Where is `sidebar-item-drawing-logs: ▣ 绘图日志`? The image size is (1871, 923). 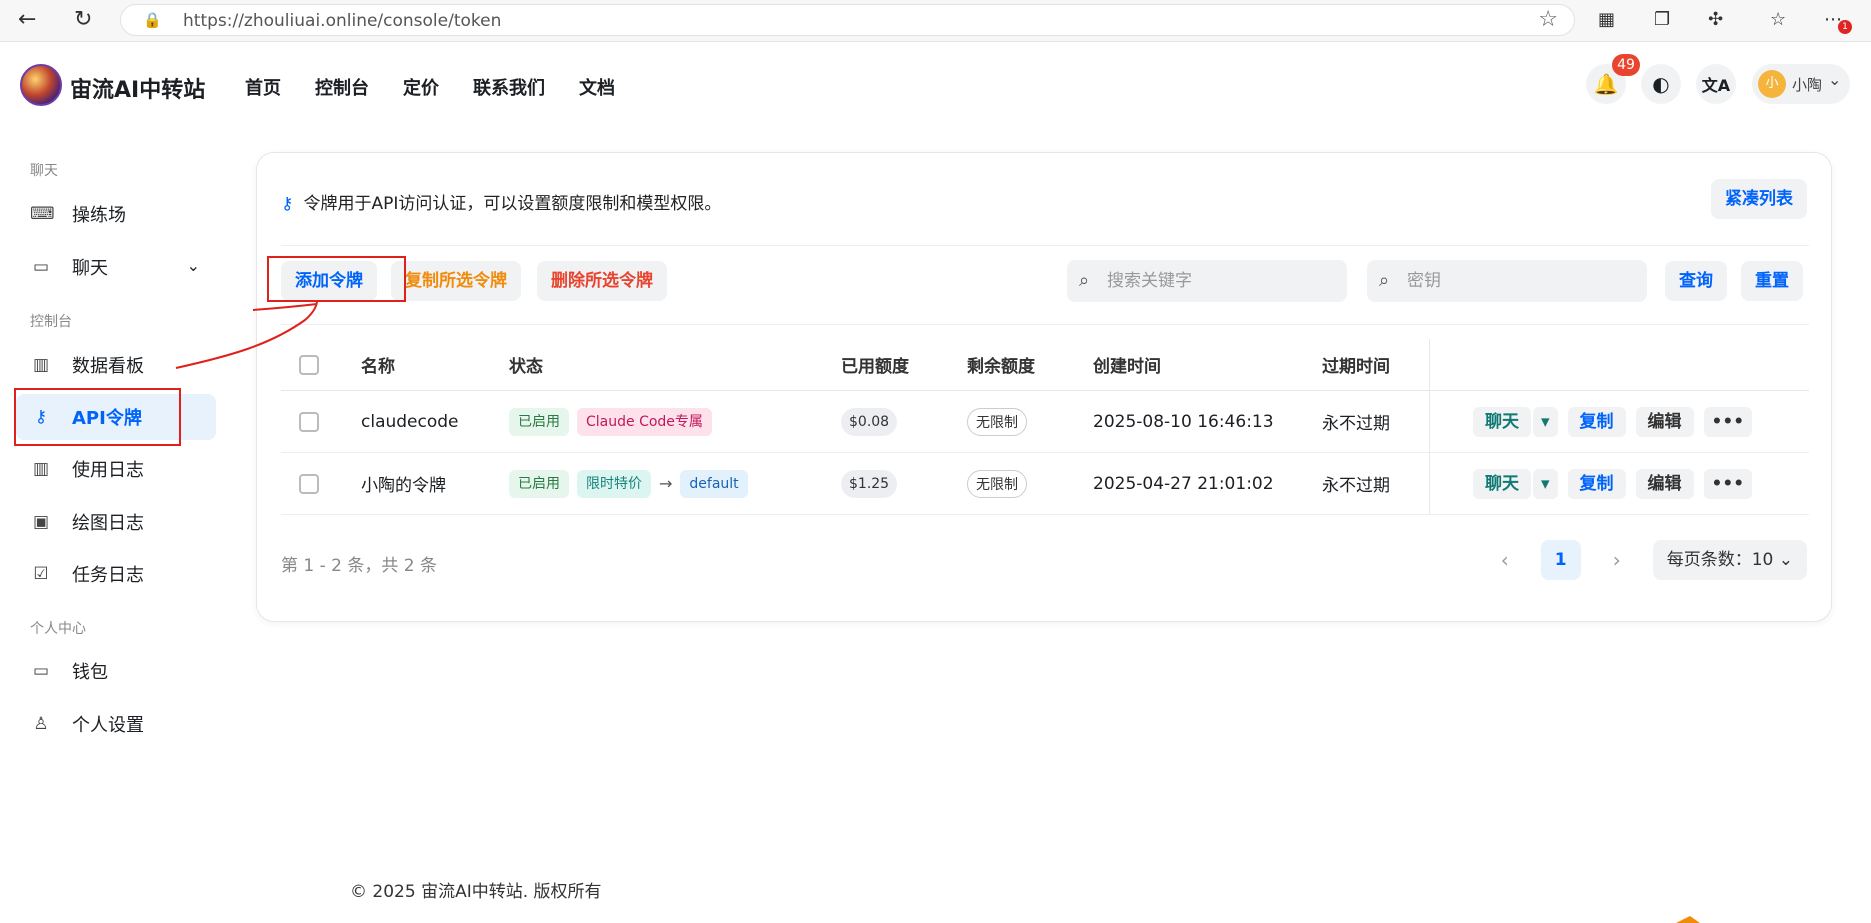
sidebar-item-drawing-logs: ▣ 绘图日志 is located at coordinates (116, 522).